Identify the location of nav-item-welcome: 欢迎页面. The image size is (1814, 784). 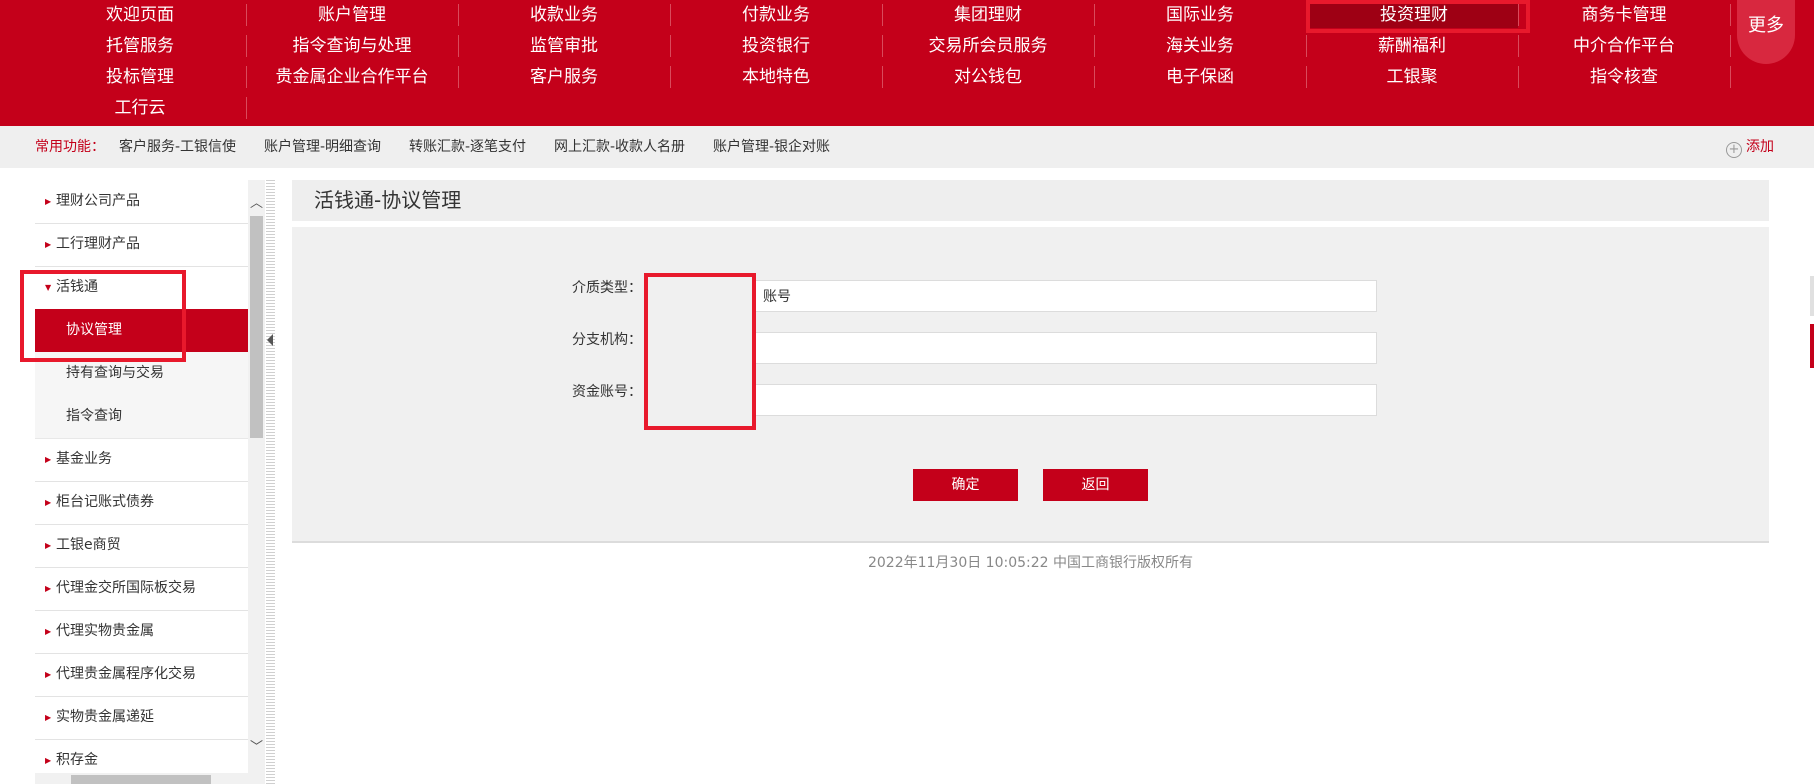
(140, 15).